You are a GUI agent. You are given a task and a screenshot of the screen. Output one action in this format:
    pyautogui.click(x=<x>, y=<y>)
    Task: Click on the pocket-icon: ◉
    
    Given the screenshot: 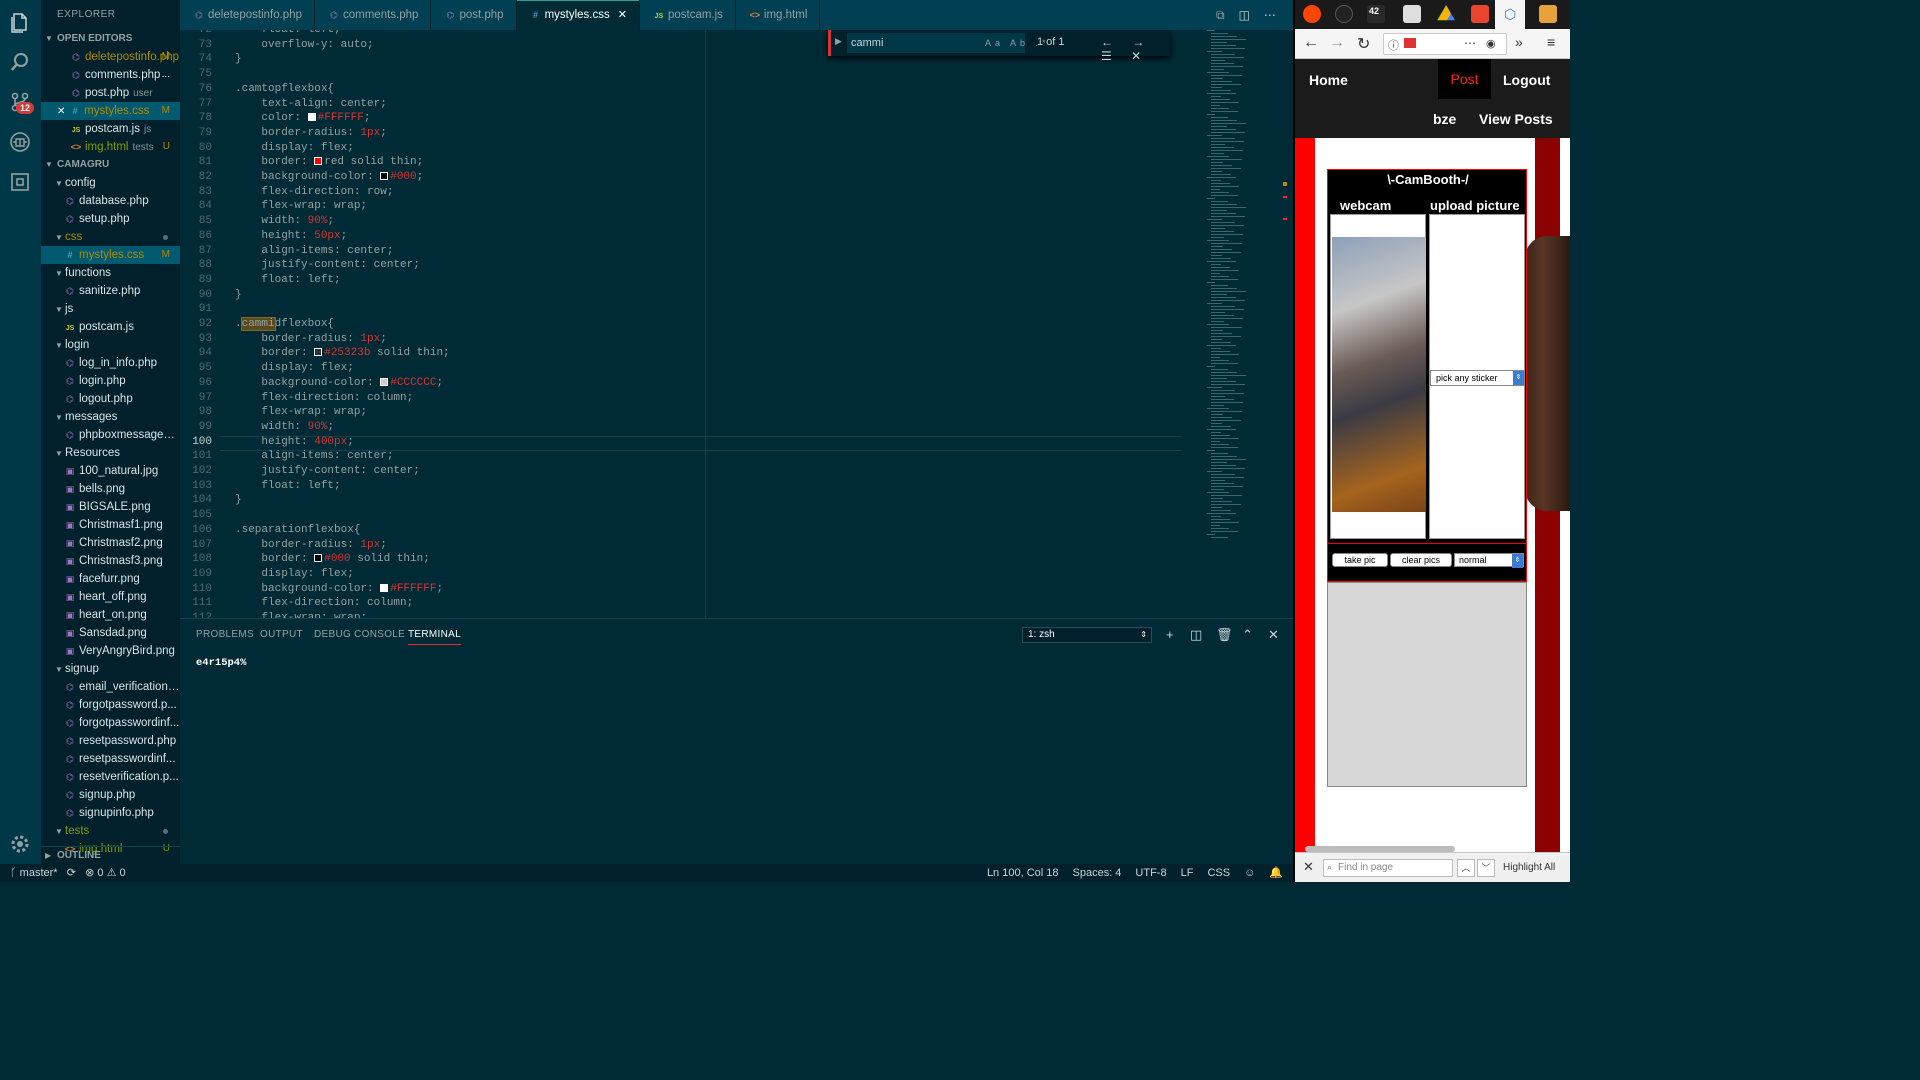 What is the action you would take?
    pyautogui.click(x=1491, y=43)
    